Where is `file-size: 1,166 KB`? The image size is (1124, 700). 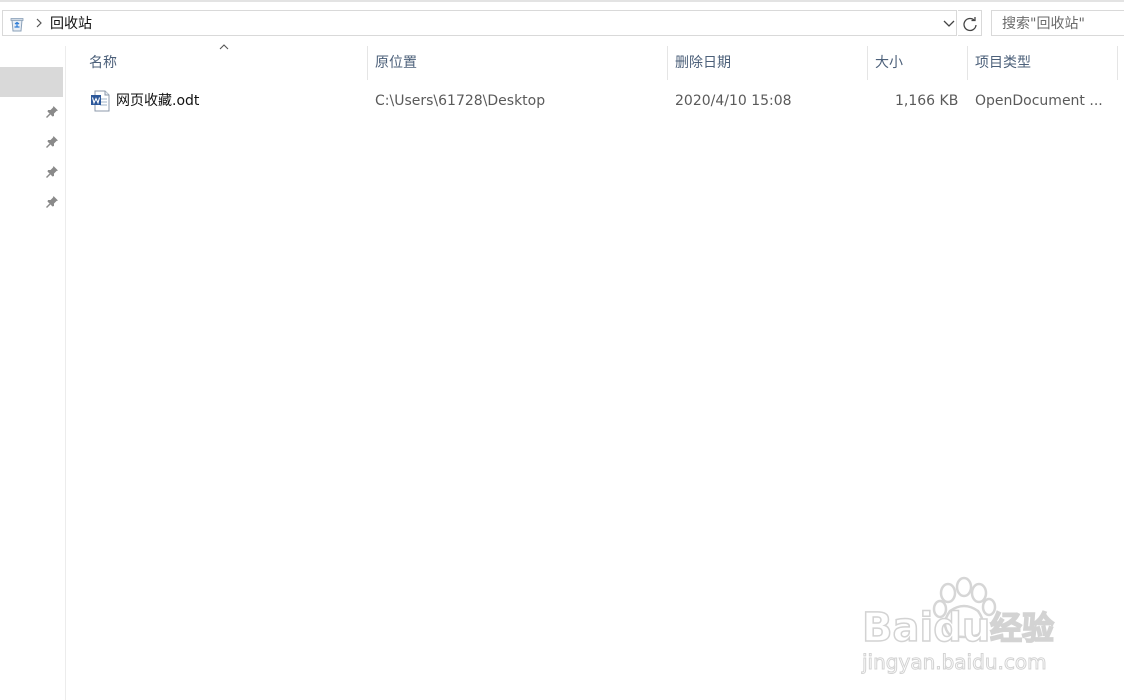 file-size: 1,166 KB is located at coordinates (927, 101).